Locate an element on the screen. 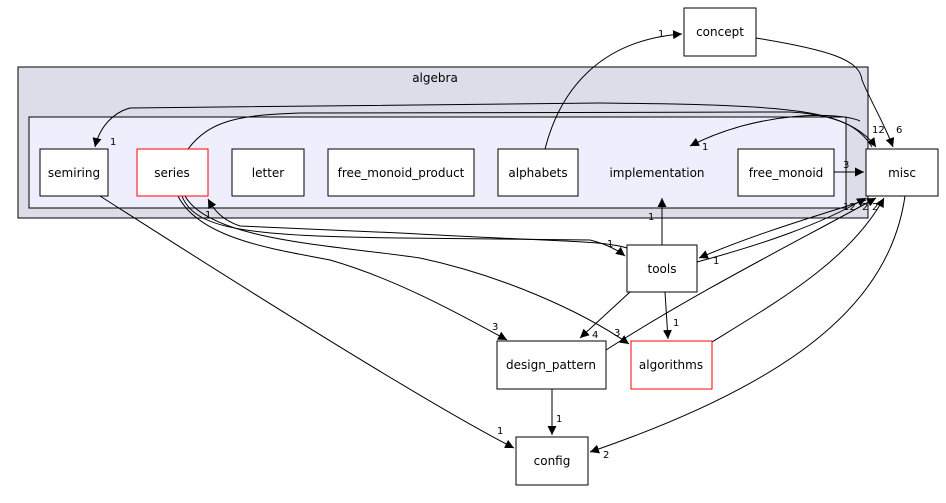  node-config: config is located at coordinates (552, 461).